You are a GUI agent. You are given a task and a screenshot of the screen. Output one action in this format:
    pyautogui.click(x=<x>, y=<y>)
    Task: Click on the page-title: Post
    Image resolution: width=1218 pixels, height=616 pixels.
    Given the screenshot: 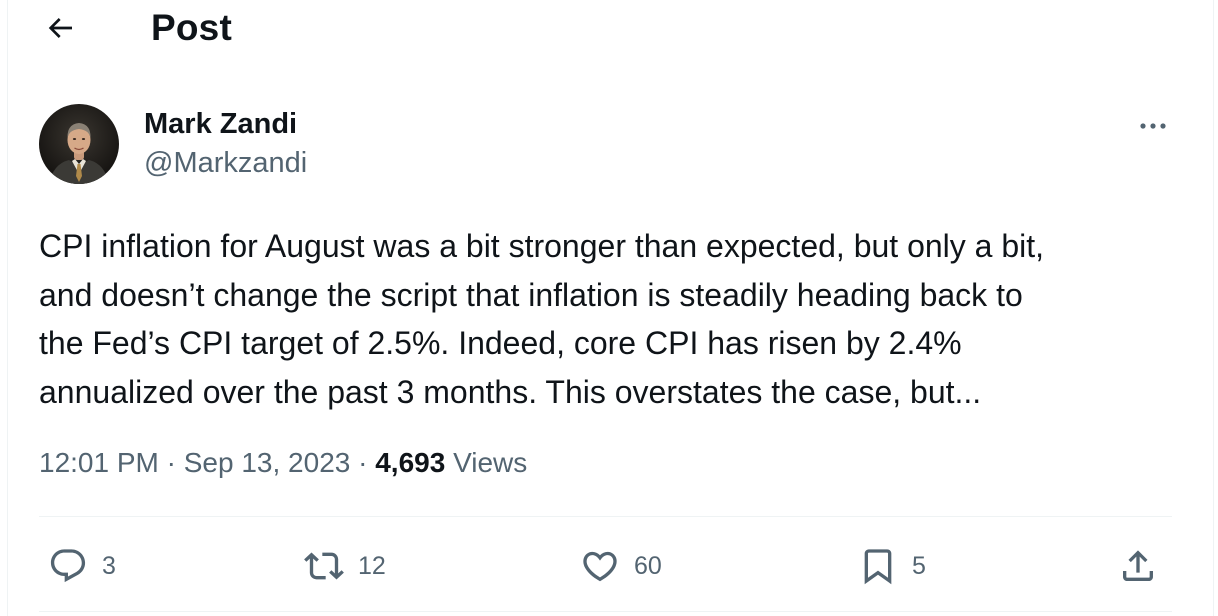 What is the action you would take?
    pyautogui.click(x=191, y=27)
    